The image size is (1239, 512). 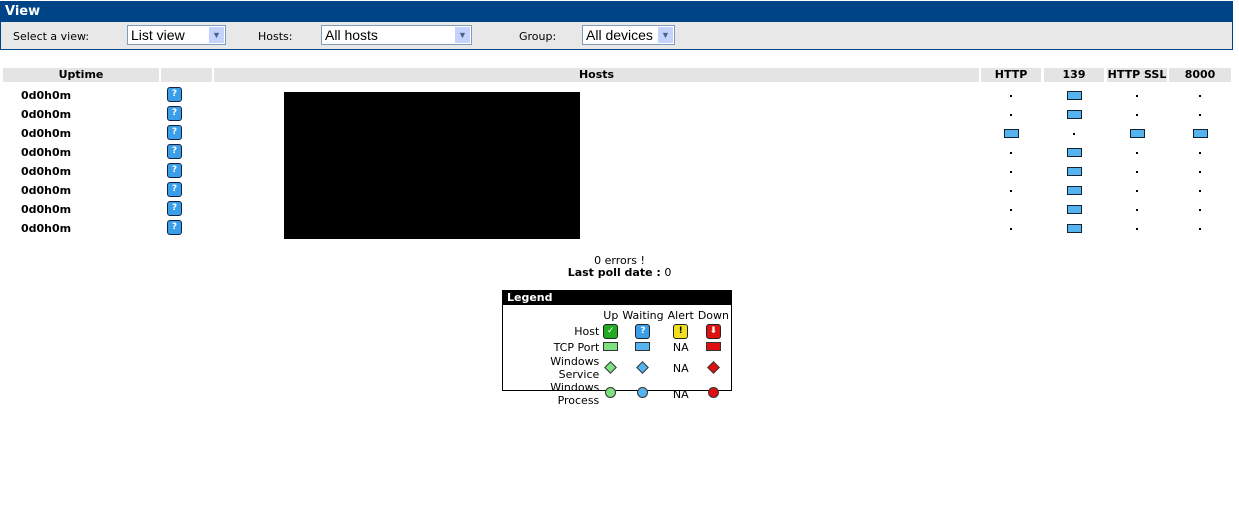 What do you see at coordinates (1200, 75) in the screenshot?
I see `col-8000: 8000` at bounding box center [1200, 75].